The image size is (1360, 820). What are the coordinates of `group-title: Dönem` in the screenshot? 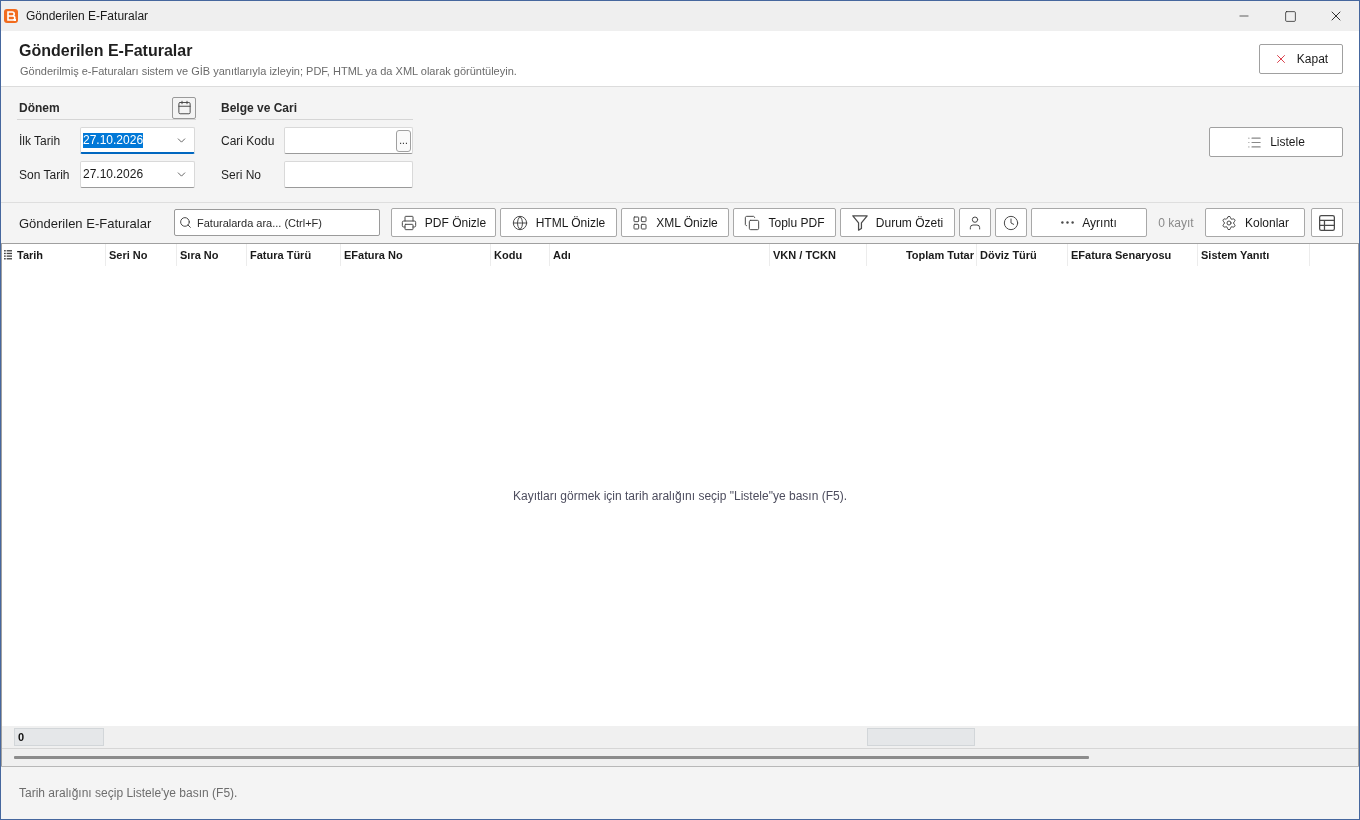 It's located at (39, 108).